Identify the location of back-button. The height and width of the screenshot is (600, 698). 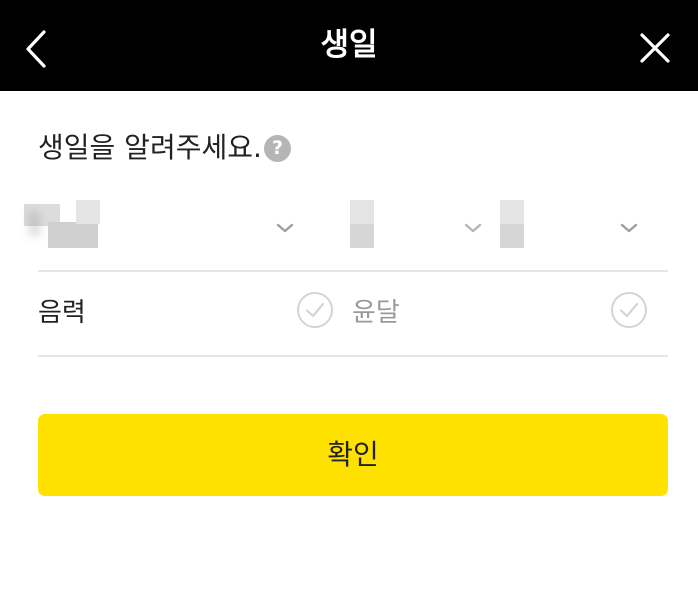
(40, 47).